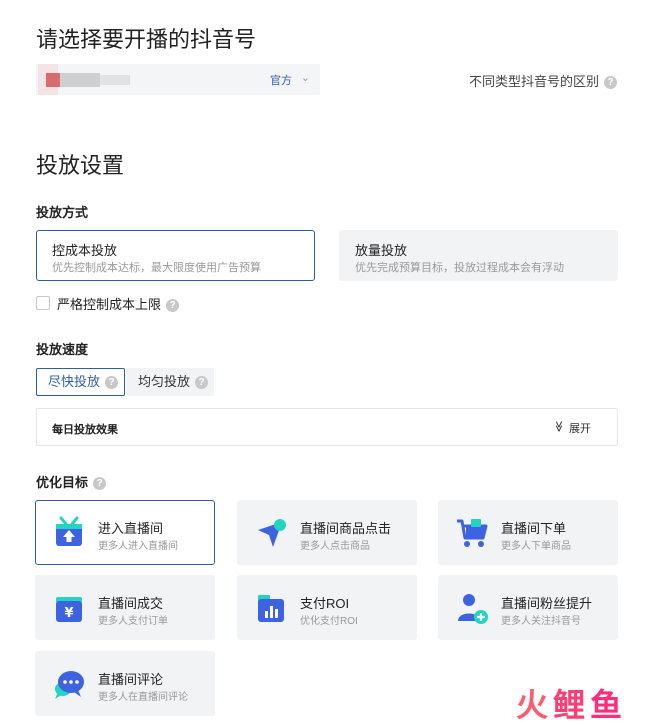 This screenshot has width=653, height=726. Describe the element at coordinates (547, 603) in the screenshot. I see `goal-title: 直播间粉丝提升` at that location.